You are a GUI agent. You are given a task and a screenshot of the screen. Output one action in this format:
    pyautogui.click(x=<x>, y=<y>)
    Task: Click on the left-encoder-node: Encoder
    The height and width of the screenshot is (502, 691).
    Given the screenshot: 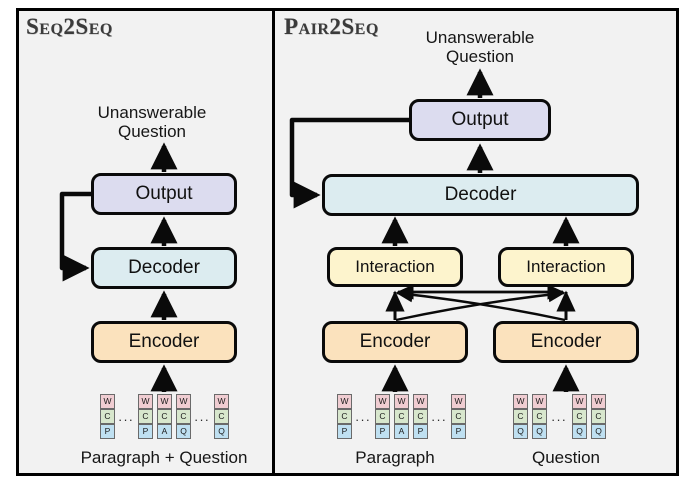 What is the action you would take?
    pyautogui.click(x=164, y=342)
    